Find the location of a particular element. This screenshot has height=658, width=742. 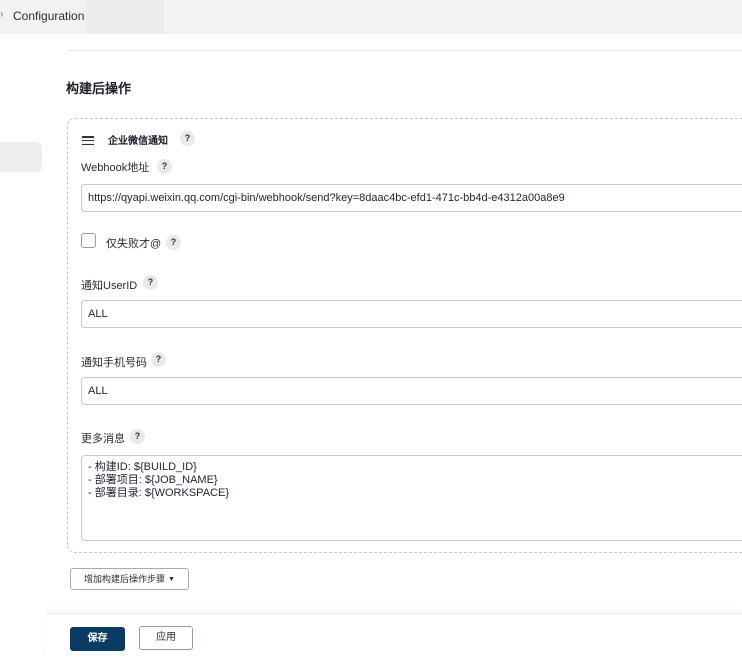

sidebar is located at coordinates (22, 345).